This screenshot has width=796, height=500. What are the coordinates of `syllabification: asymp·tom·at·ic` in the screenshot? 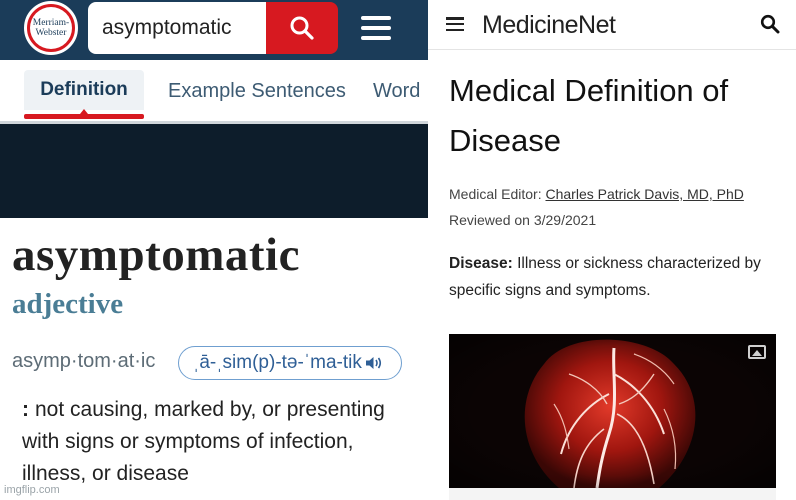 It's located at (84, 361).